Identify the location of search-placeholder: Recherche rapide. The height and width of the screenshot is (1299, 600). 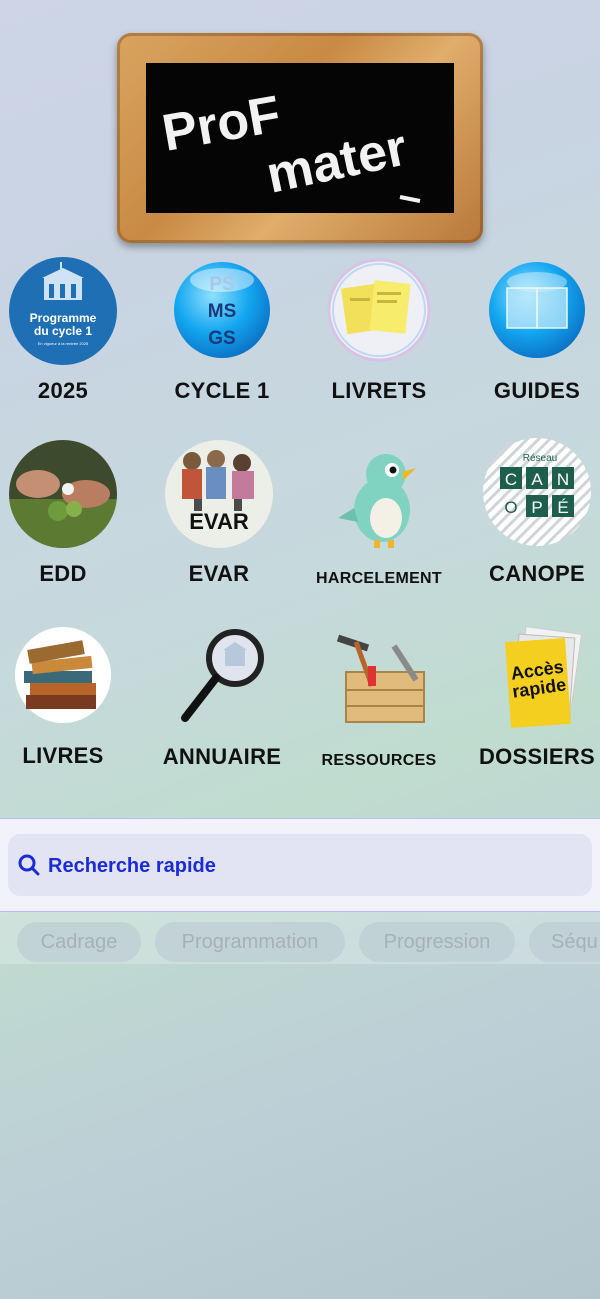
(132, 866).